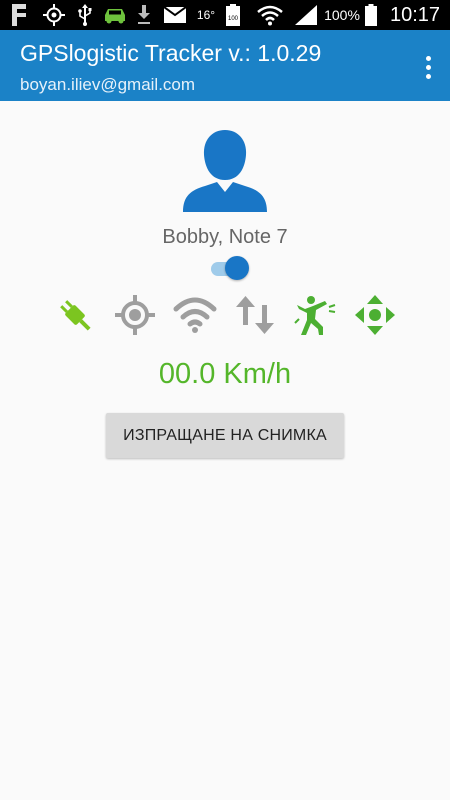  What do you see at coordinates (21, 15) in the screenshot?
I see `f-app-icon` at bounding box center [21, 15].